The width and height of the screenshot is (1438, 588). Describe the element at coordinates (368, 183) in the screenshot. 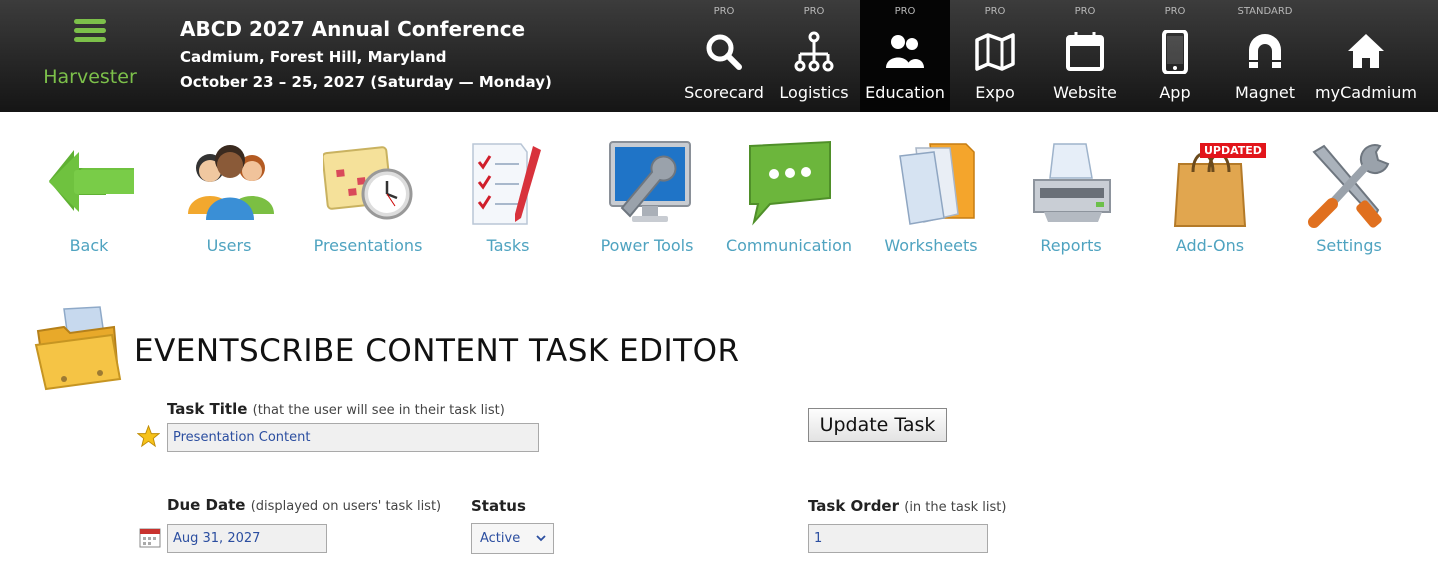

I see `presentations-icon` at that location.